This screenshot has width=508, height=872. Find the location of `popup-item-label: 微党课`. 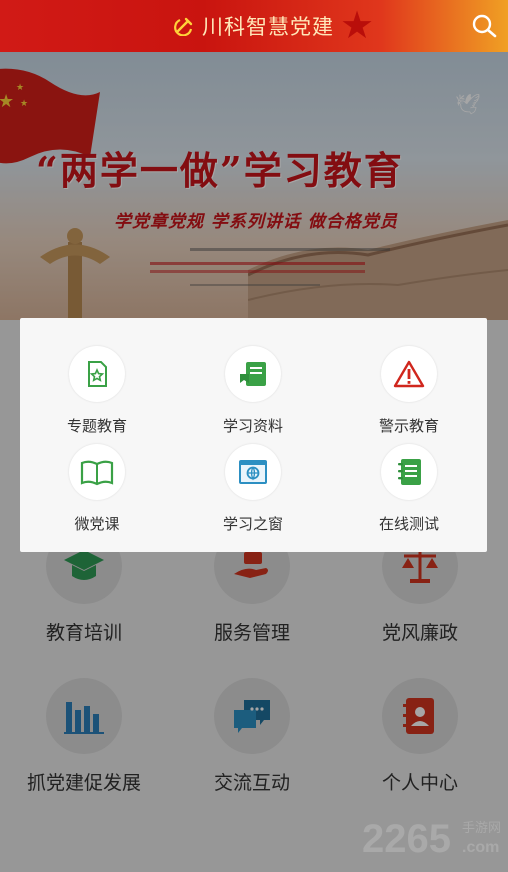

popup-item-label: 微党课 is located at coordinates (97, 524).